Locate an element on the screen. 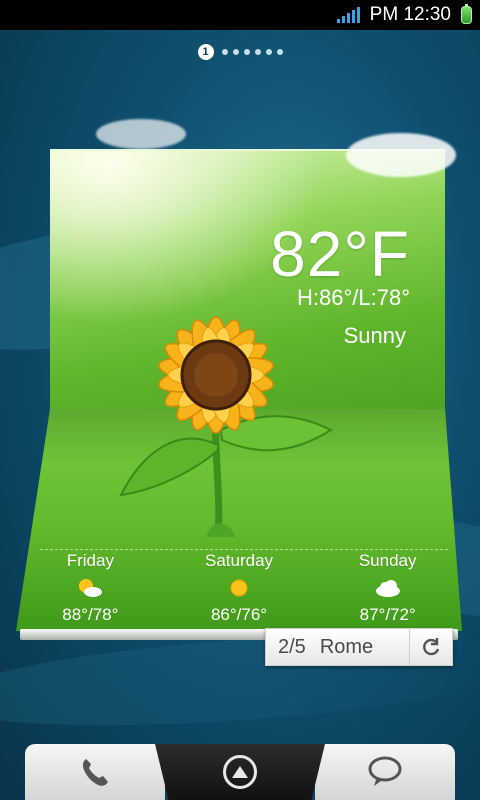  forecast-day-name: Sunday is located at coordinates (387, 560).